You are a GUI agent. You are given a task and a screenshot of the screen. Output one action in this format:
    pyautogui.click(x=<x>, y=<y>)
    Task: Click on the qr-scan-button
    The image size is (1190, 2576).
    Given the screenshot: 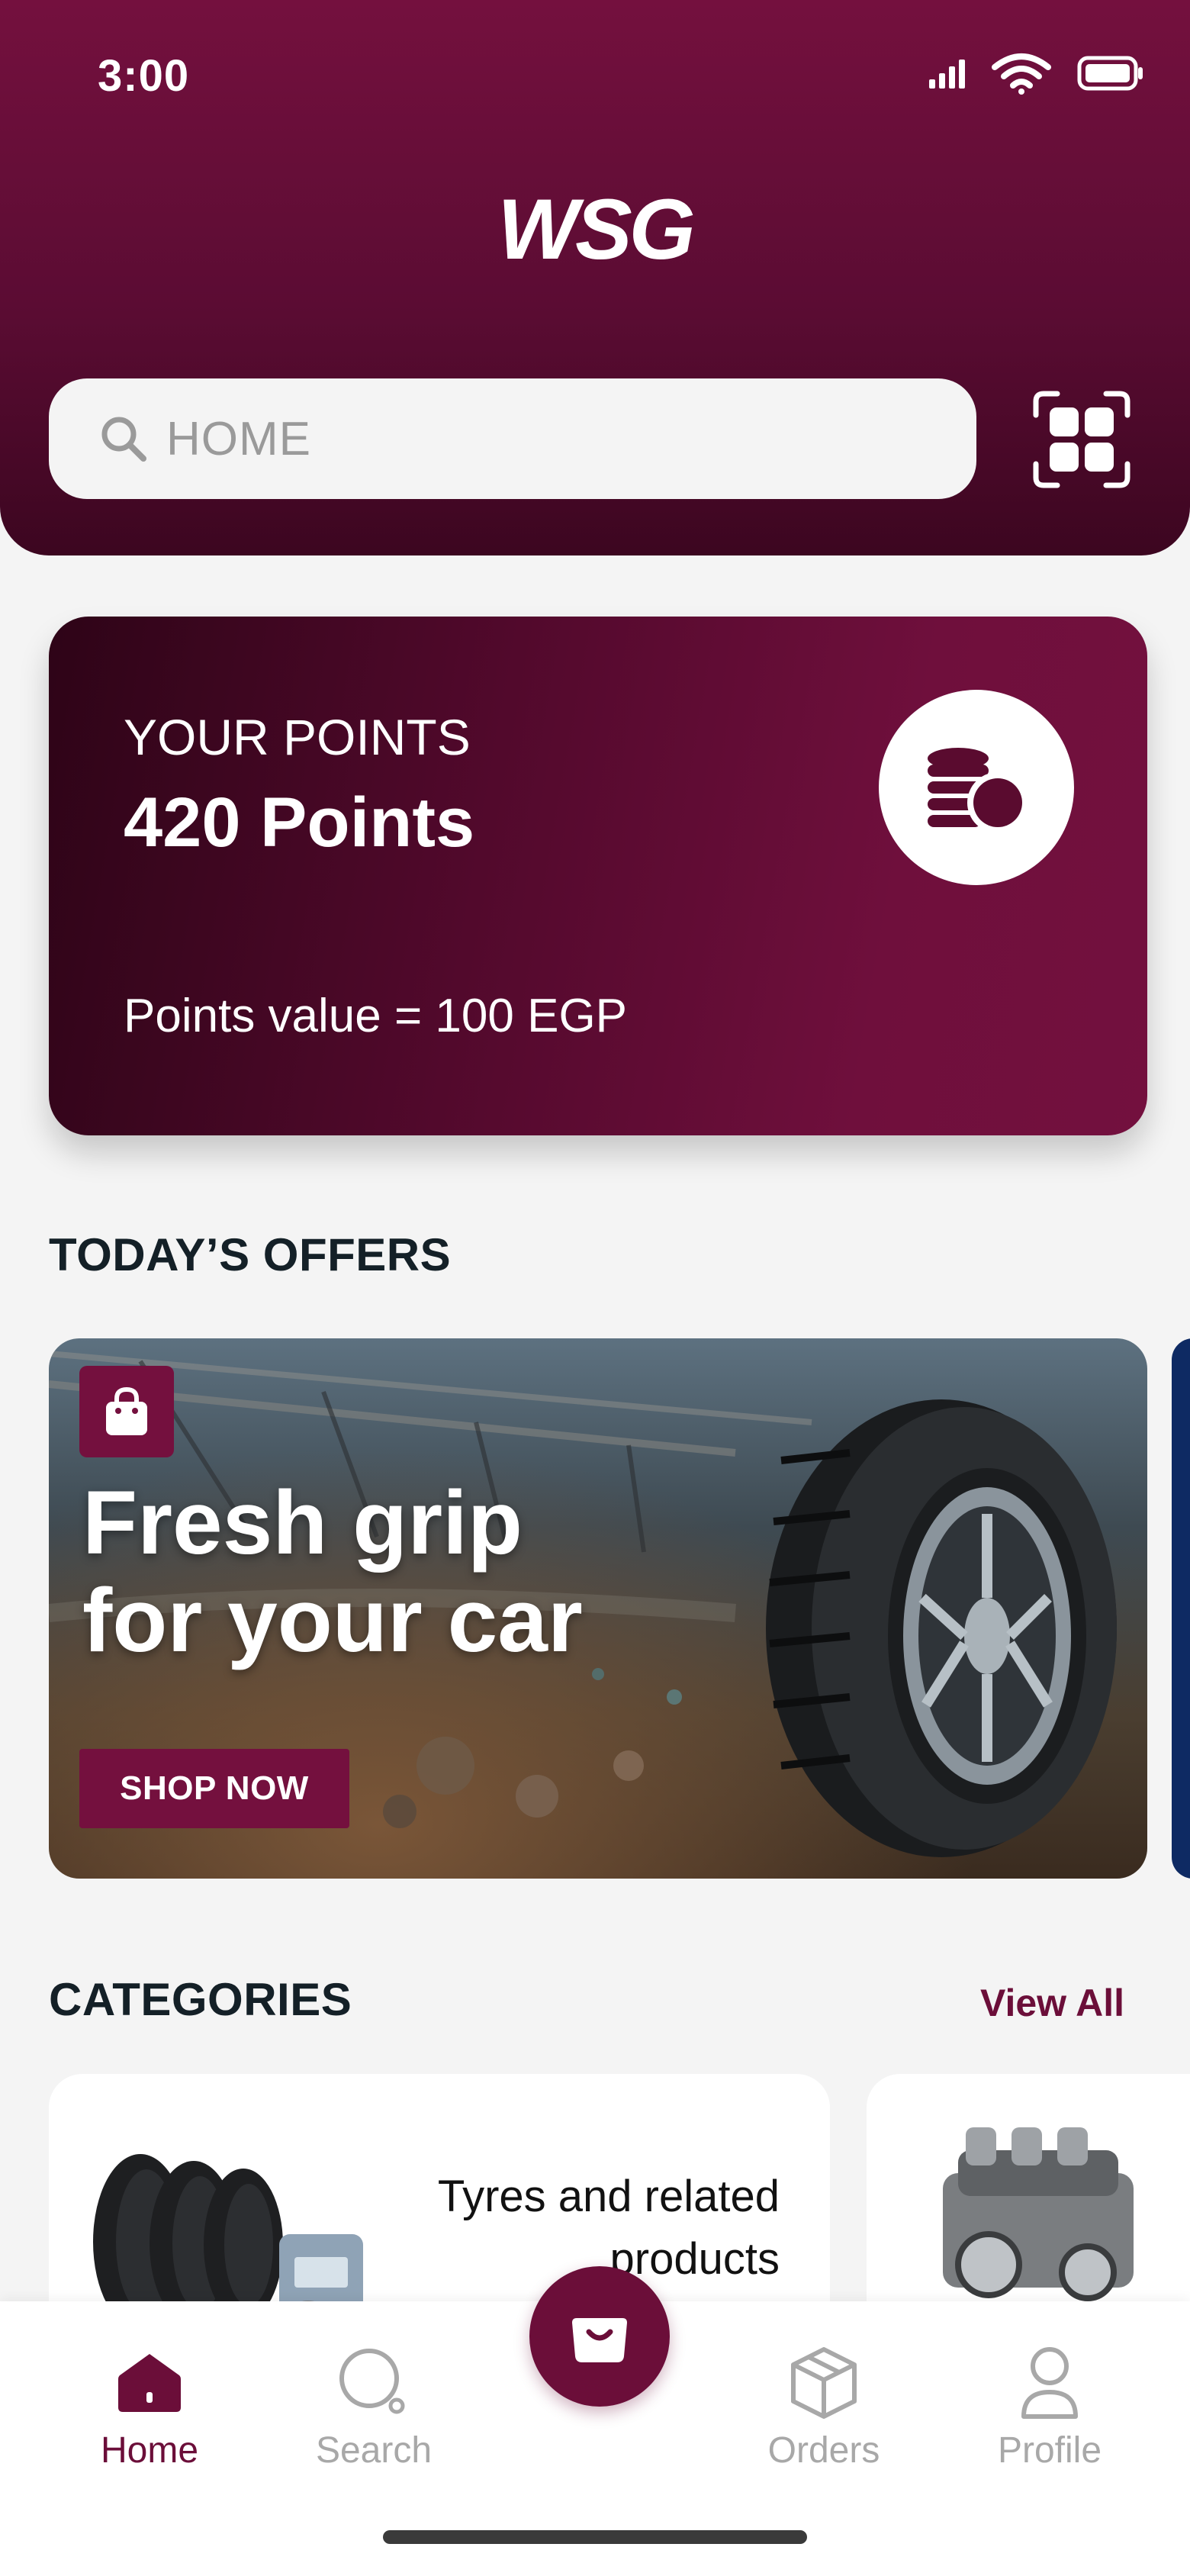 What is the action you would take?
    pyautogui.click(x=1081, y=439)
    